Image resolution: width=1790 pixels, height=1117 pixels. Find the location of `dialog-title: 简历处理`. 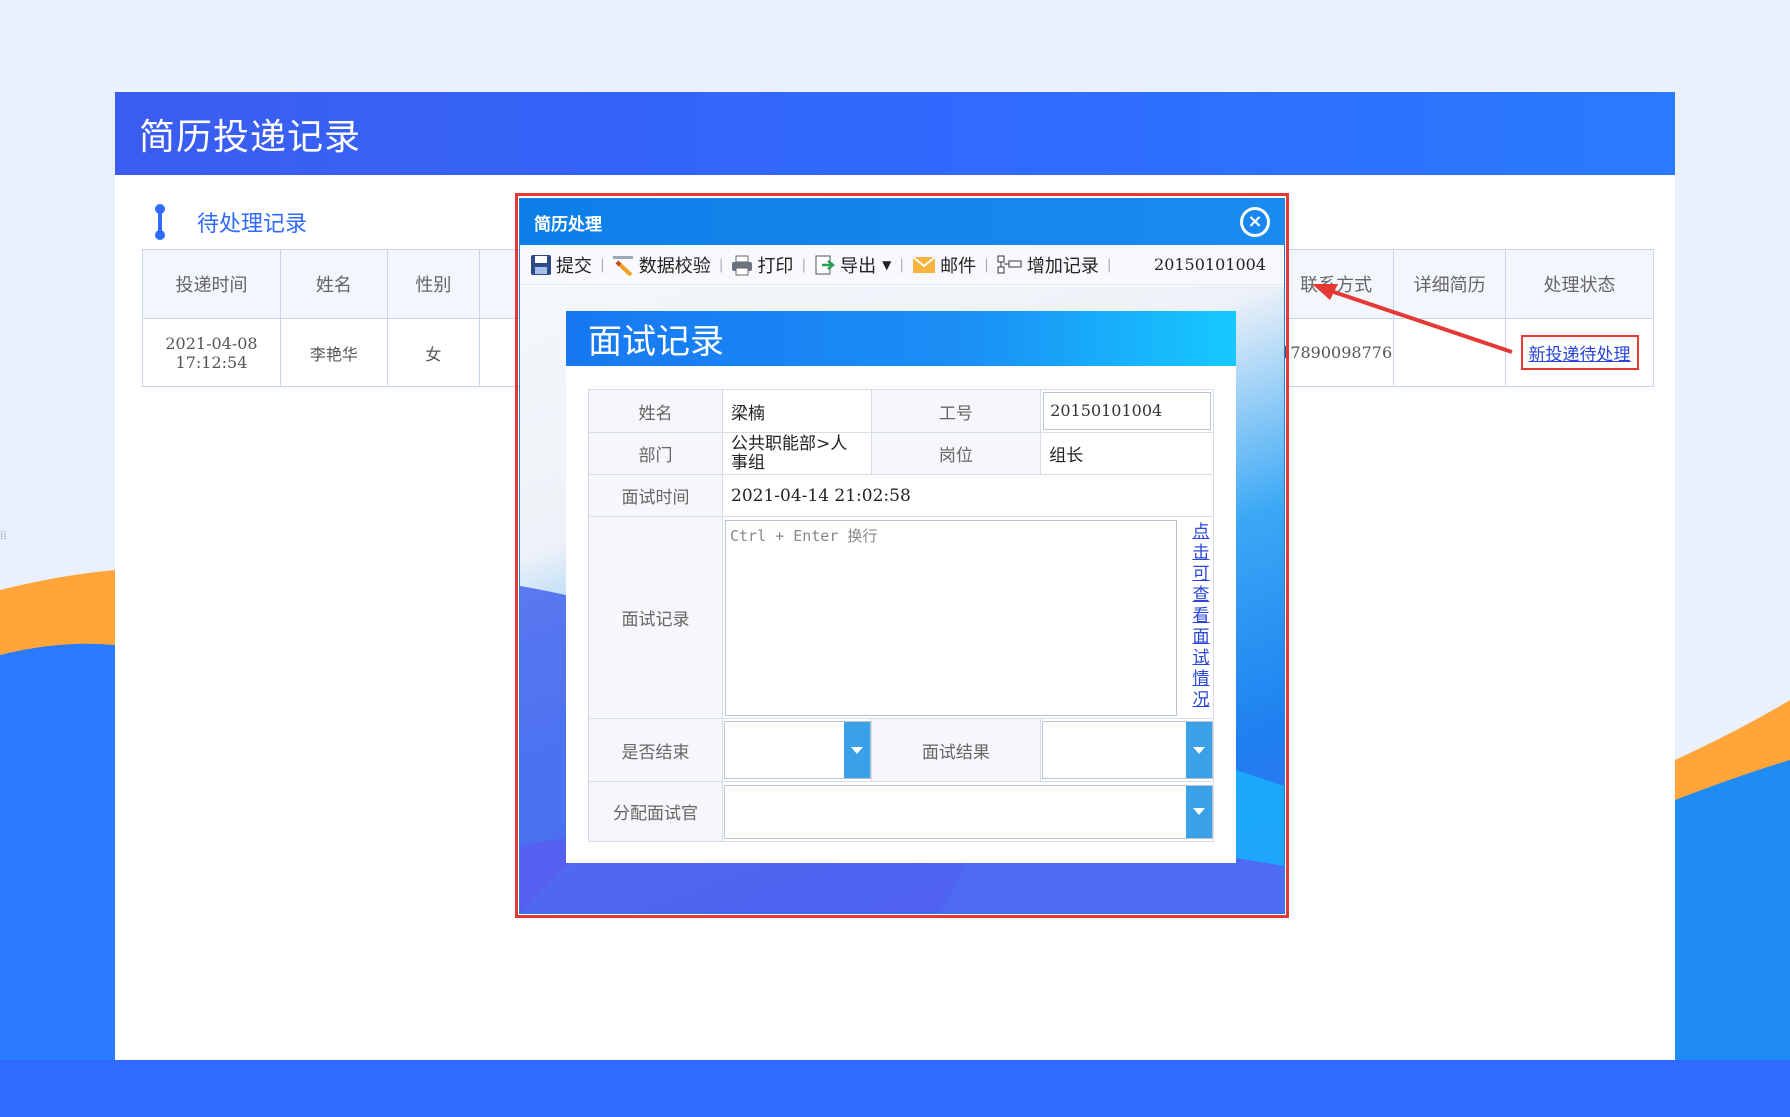

dialog-title: 简历处理 is located at coordinates (568, 224).